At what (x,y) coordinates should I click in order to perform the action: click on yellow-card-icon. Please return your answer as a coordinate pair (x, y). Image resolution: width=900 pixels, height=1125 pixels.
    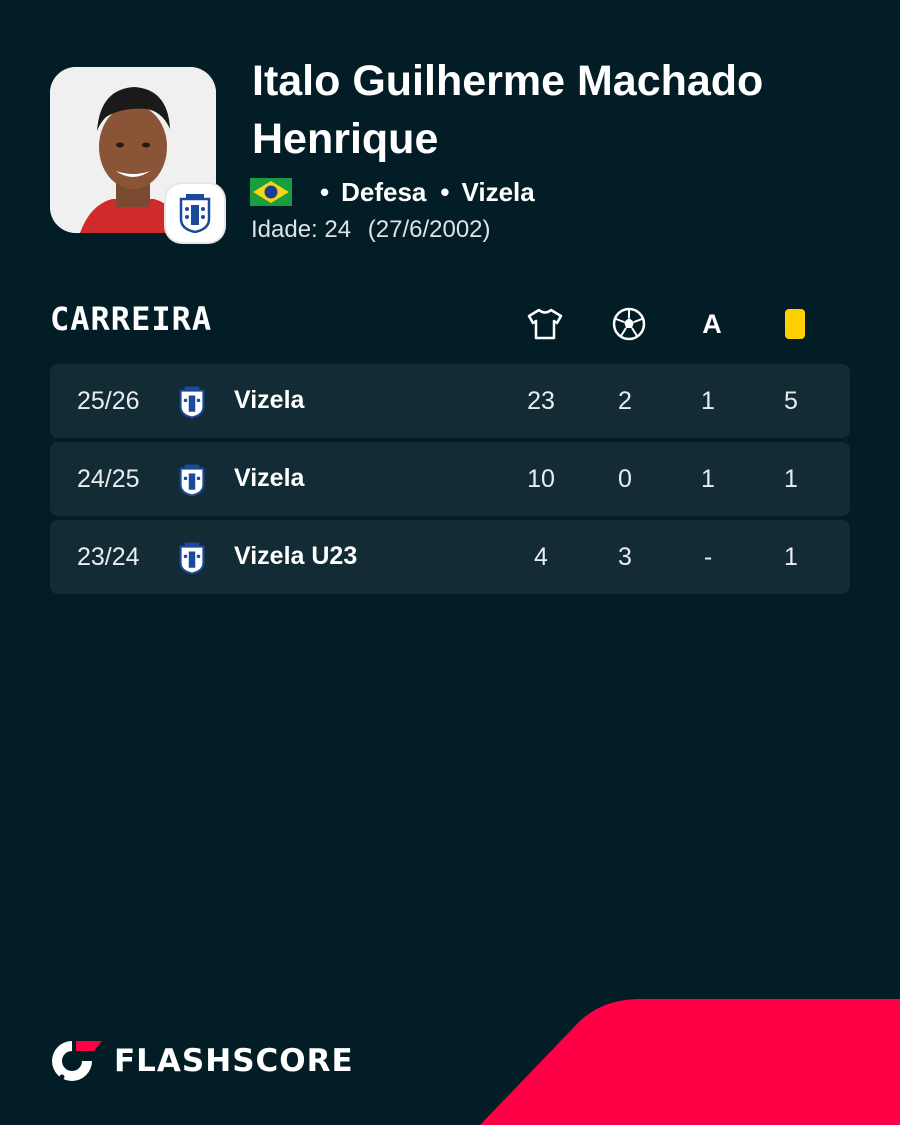
    Looking at the image, I should click on (795, 324).